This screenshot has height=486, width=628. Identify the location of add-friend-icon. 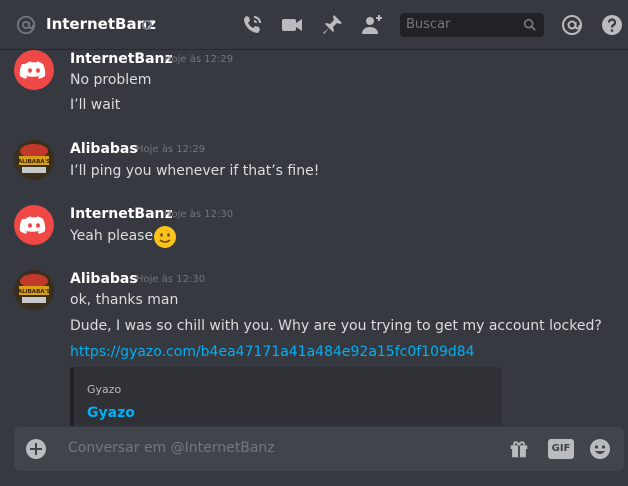
(372, 25).